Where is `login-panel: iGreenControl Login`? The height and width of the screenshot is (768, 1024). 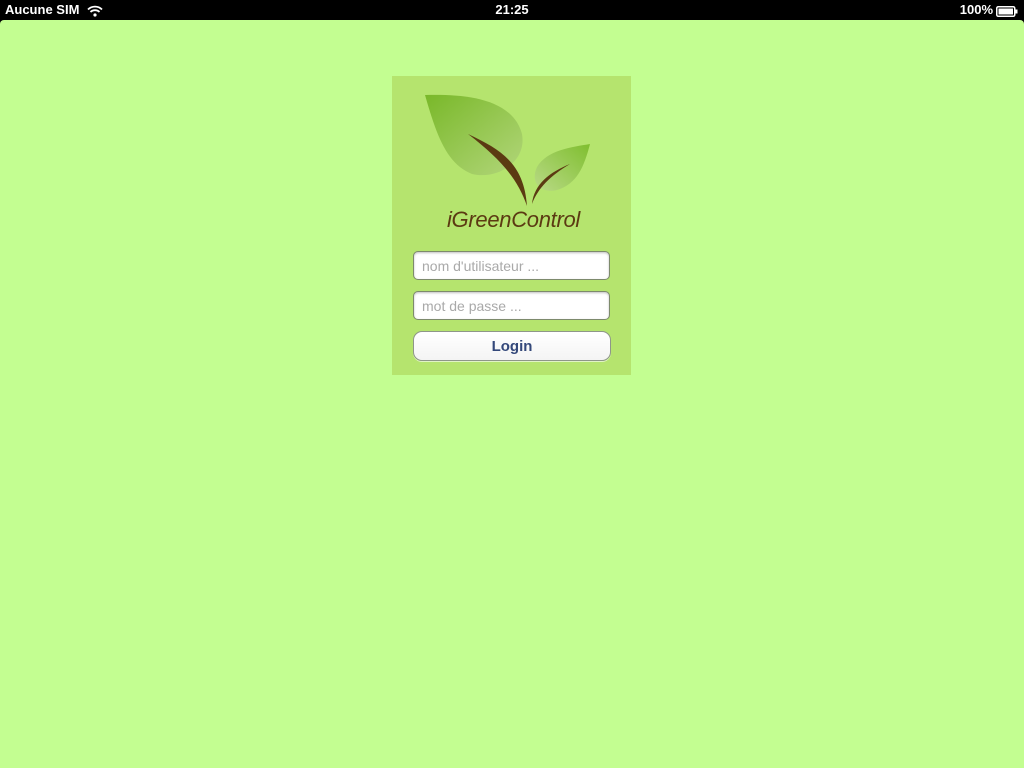 login-panel: iGreenControl Login is located at coordinates (511, 225).